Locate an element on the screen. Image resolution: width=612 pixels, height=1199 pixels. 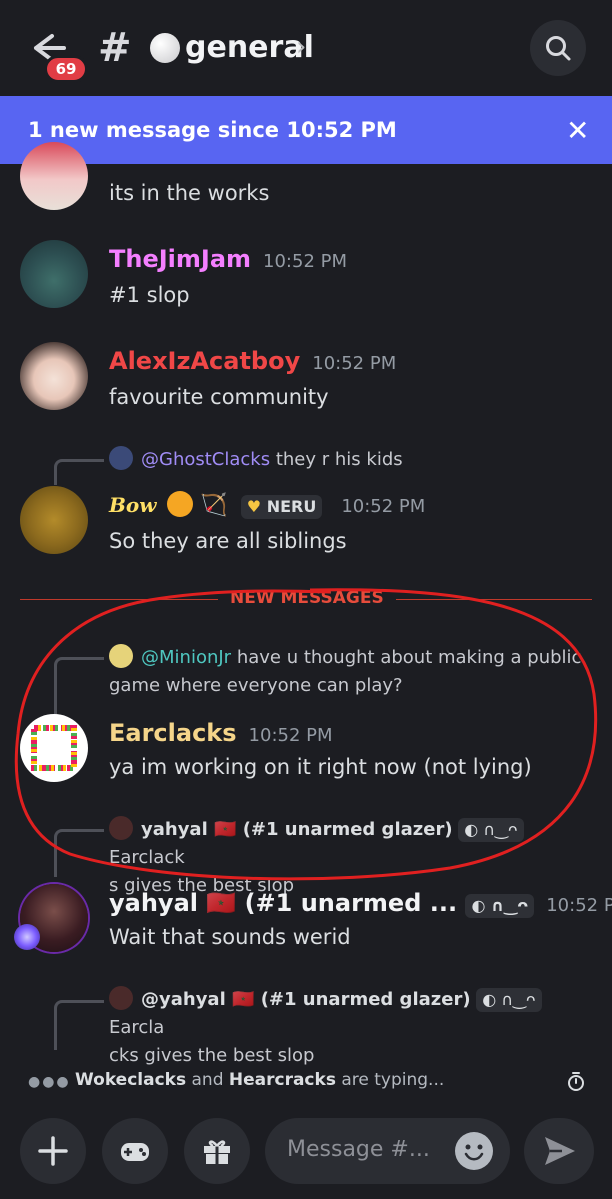
orange-circle-emoji is located at coordinates (180, 504).